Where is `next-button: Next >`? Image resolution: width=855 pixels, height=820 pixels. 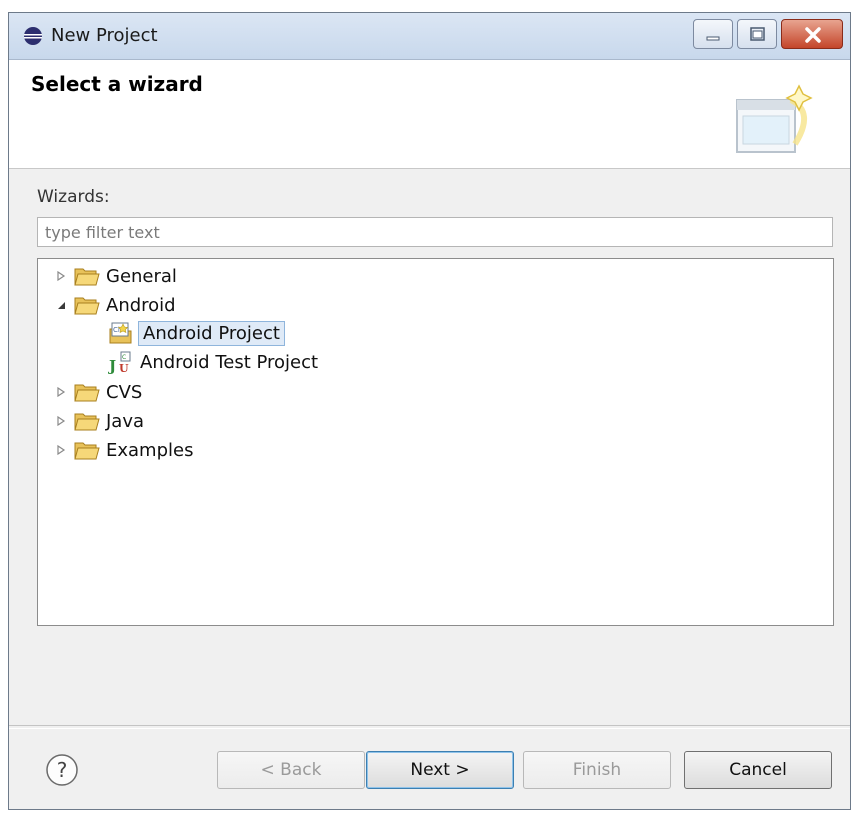 next-button: Next > is located at coordinates (440, 770).